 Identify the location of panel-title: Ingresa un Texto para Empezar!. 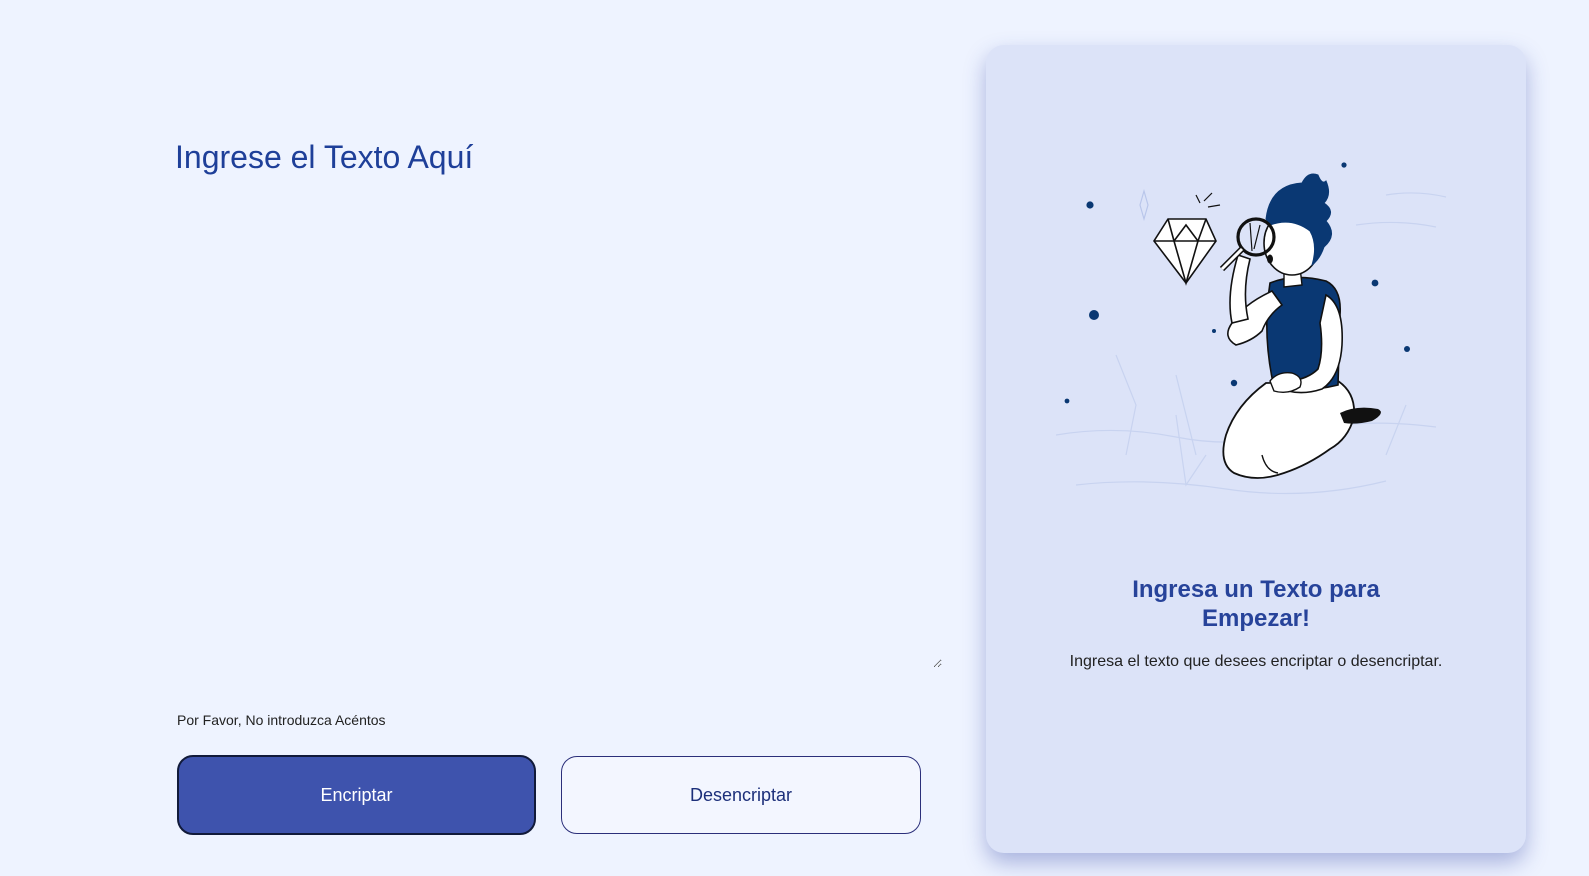
(1256, 604).